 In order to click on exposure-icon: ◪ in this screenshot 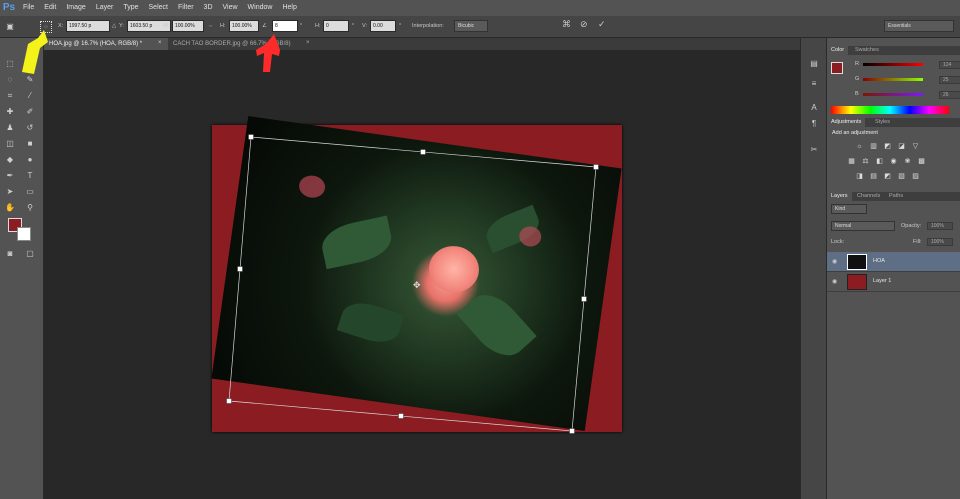, I will do `click(901, 146)`.